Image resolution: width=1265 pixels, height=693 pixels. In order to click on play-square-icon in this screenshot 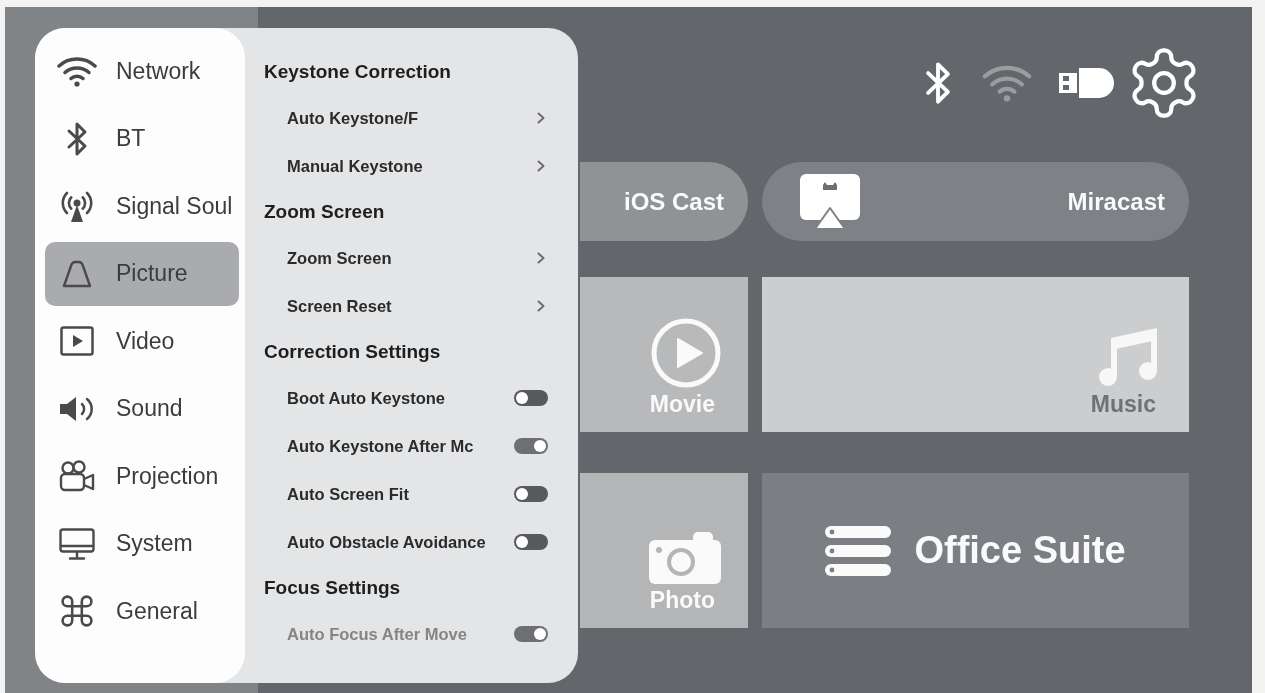, I will do `click(77, 341)`.